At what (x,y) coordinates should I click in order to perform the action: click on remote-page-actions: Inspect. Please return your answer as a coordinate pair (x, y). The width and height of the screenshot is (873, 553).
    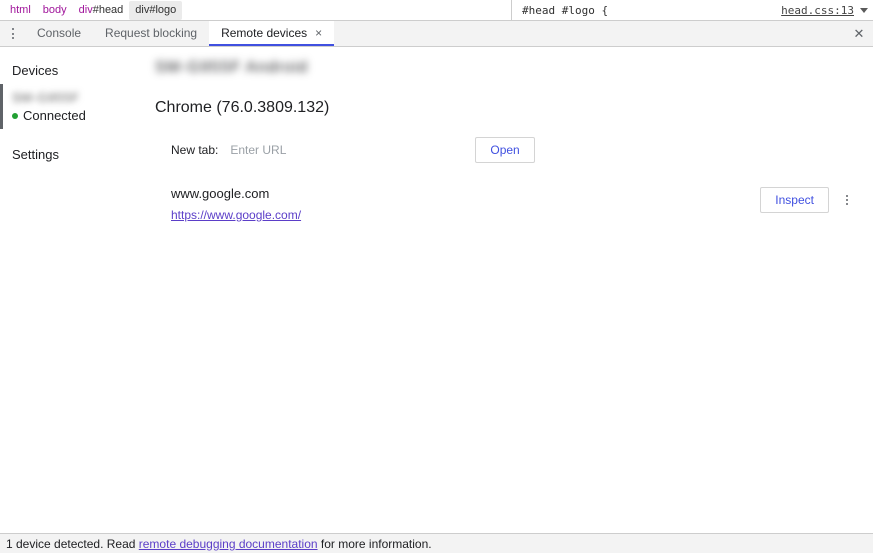
    Looking at the image, I should click on (807, 199).